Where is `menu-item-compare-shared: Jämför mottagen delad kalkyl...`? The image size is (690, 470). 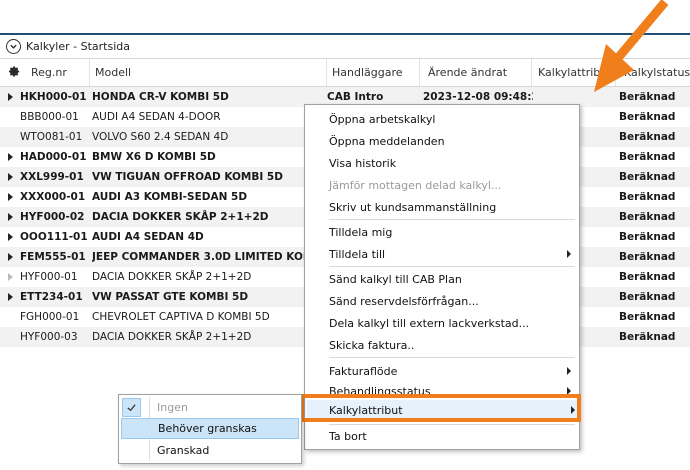 menu-item-compare-shared: Jämför mottagen delad kalkyl... is located at coordinates (415, 185).